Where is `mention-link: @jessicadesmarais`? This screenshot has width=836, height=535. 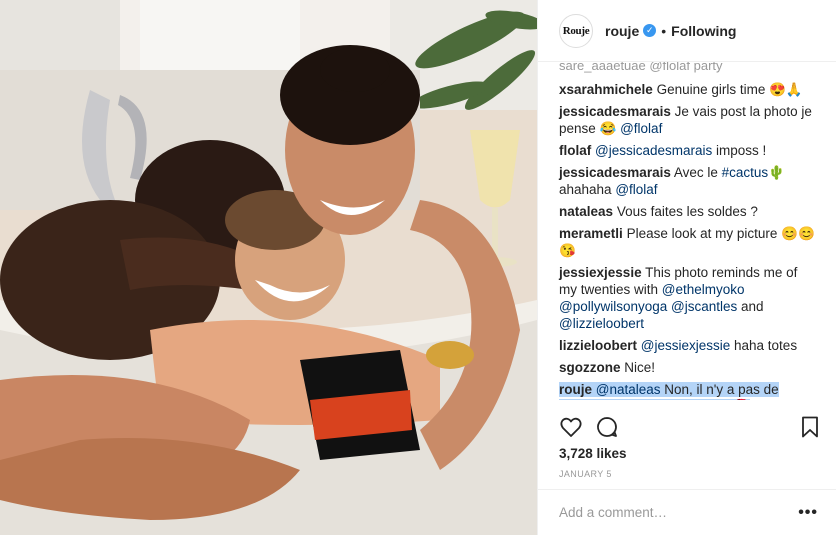 mention-link: @jessicadesmarais is located at coordinates (653, 150).